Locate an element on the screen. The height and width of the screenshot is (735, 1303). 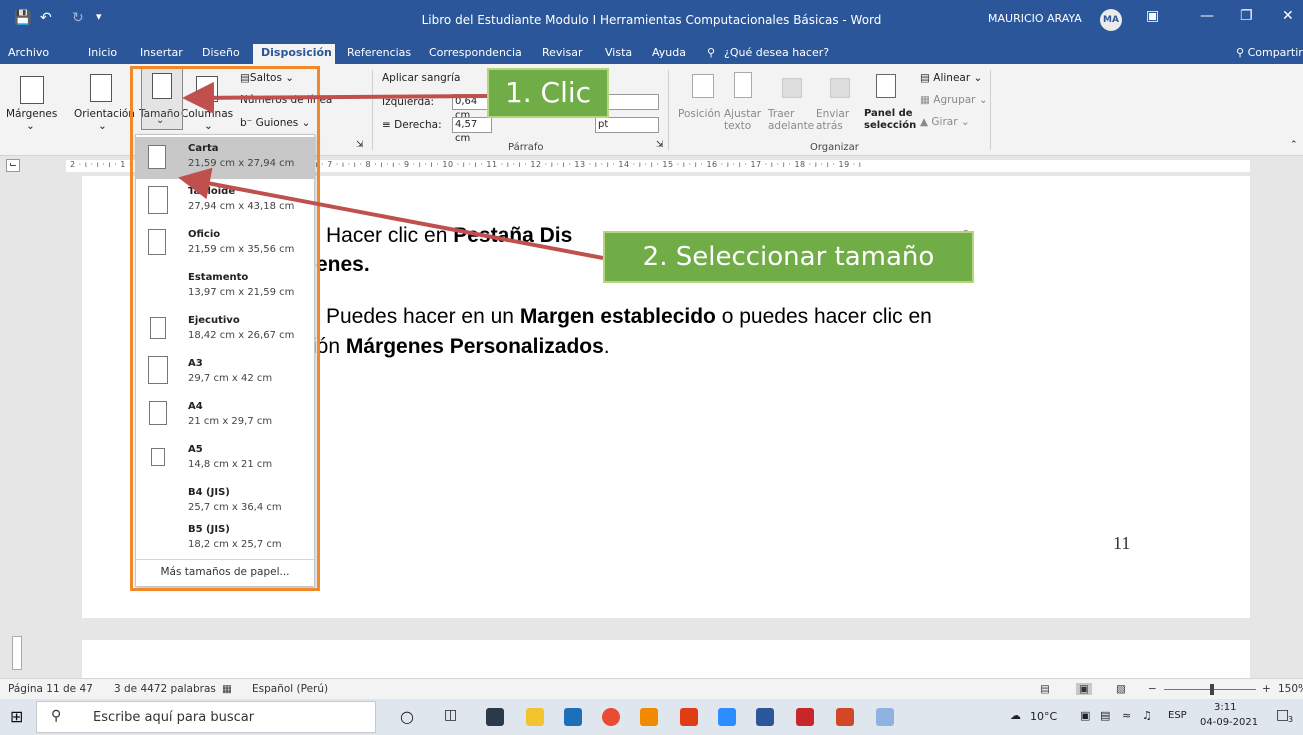
orientation-button: Orientación is located at coordinates (104, 114).